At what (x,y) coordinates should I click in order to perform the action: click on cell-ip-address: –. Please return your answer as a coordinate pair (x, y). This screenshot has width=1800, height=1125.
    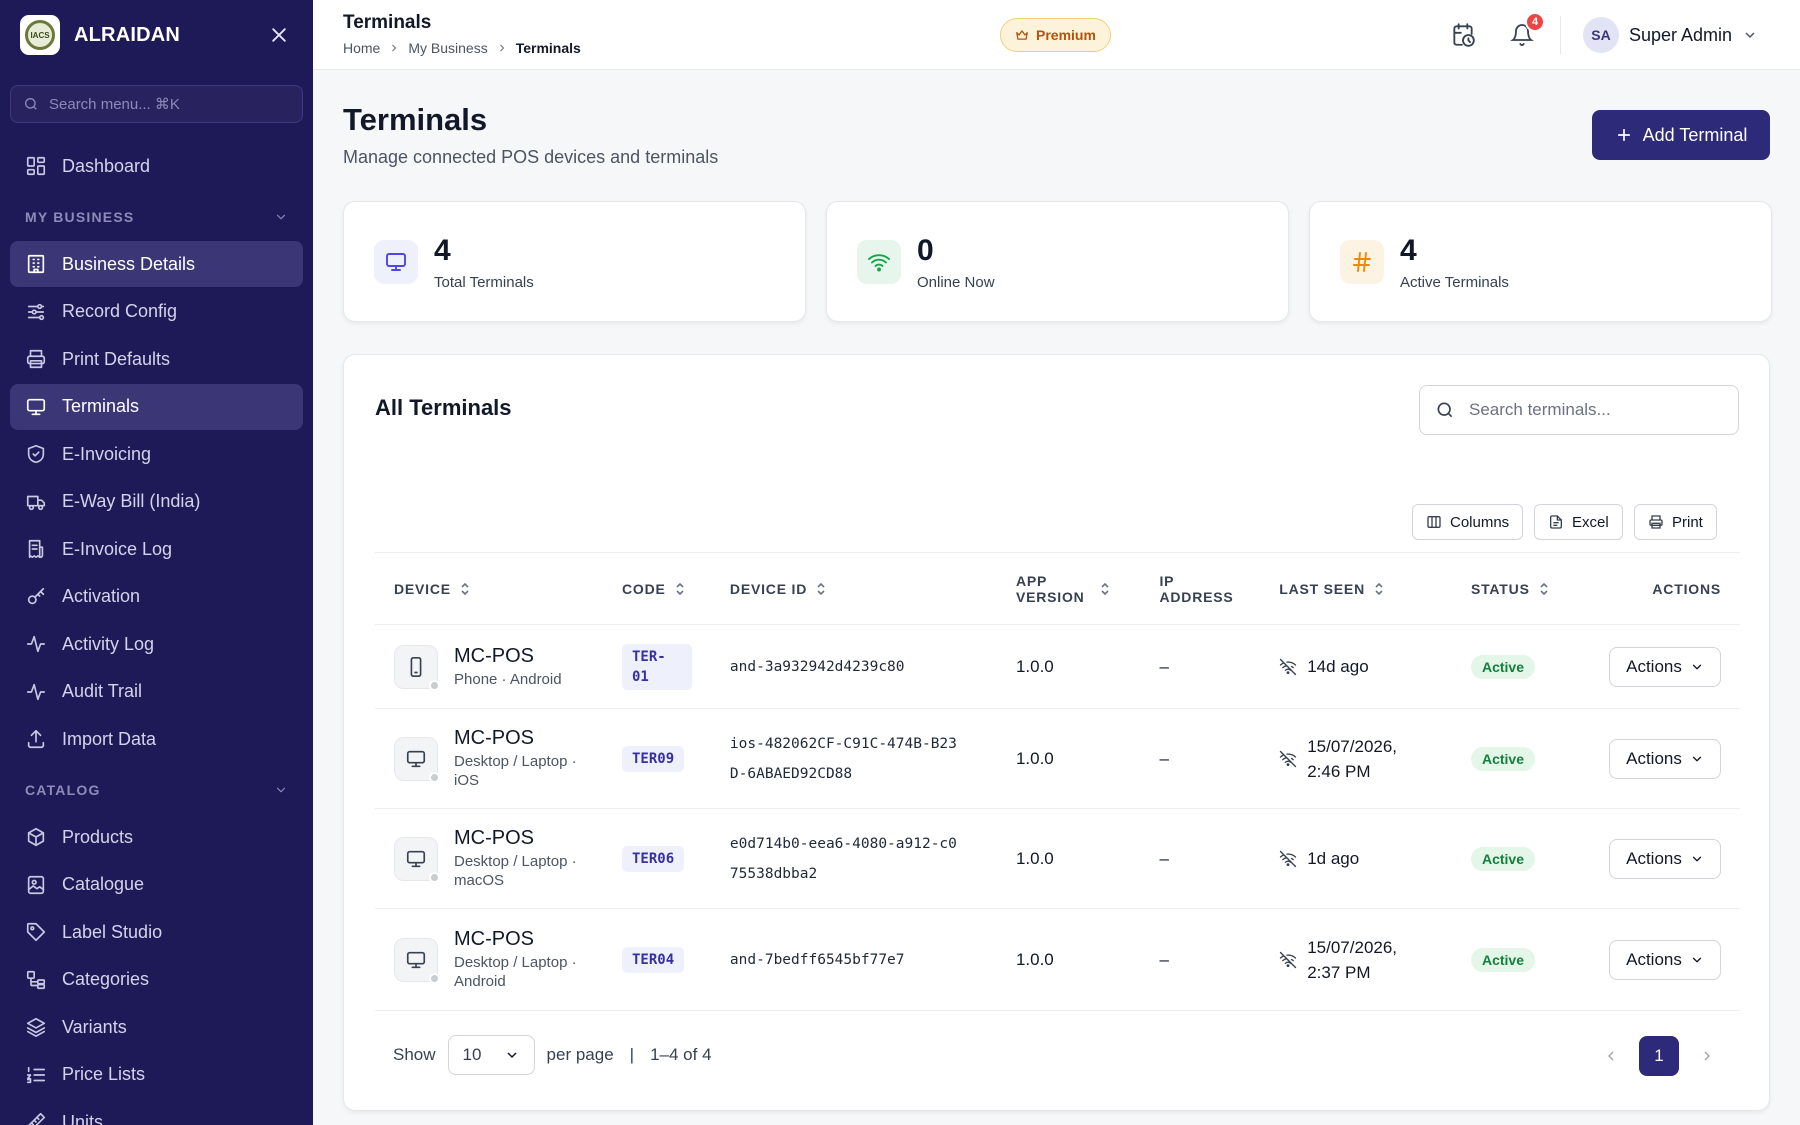
    Looking at the image, I should click on (1164, 758).